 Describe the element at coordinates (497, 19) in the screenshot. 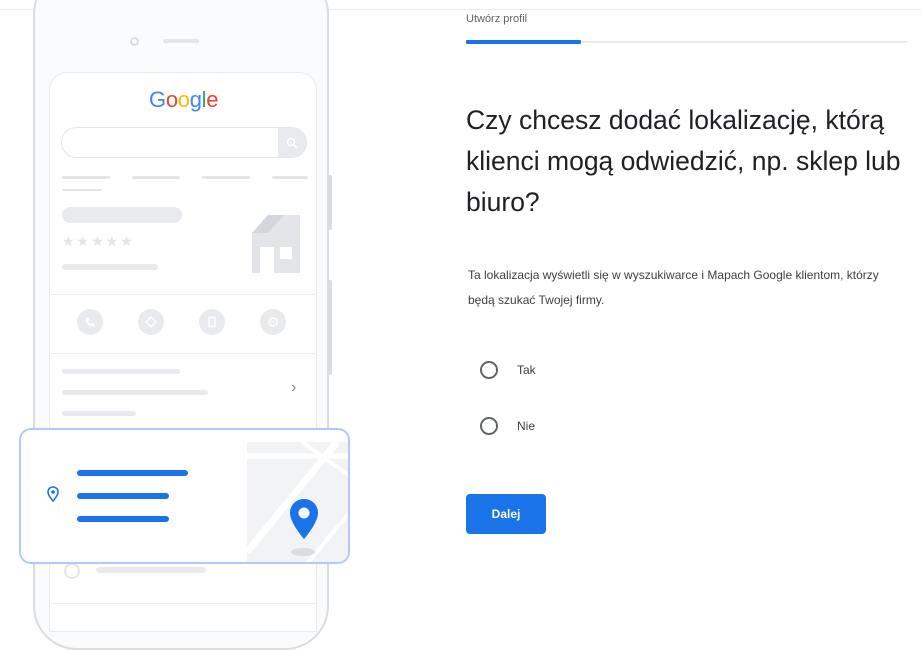

I see `step-title: Utwórz profil` at that location.